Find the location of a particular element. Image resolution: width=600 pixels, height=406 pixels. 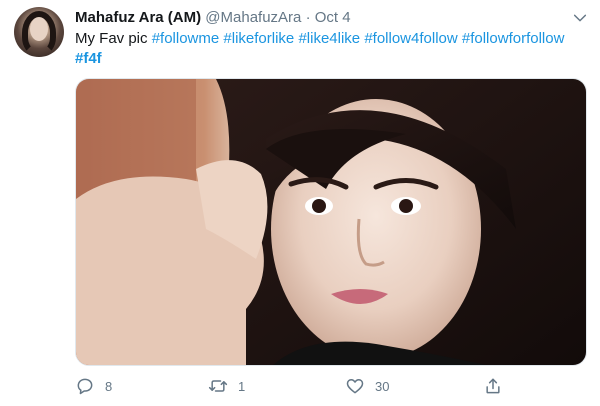

retweet-button: 1 is located at coordinates (226, 386).